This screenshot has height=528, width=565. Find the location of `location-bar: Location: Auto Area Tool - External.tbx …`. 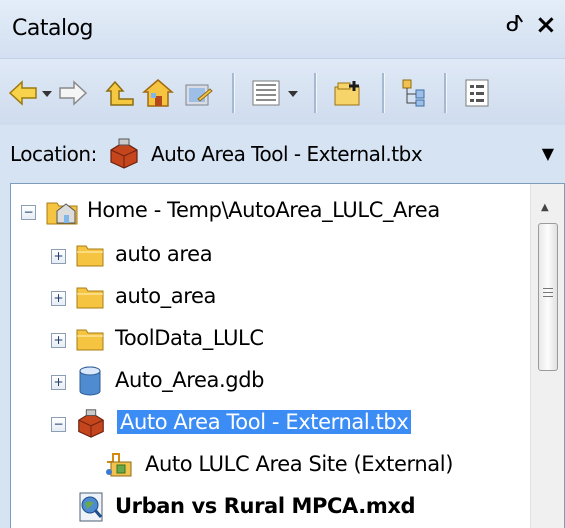

location-bar: Location: Auto Area Tool - External.tbx … is located at coordinates (282, 153).